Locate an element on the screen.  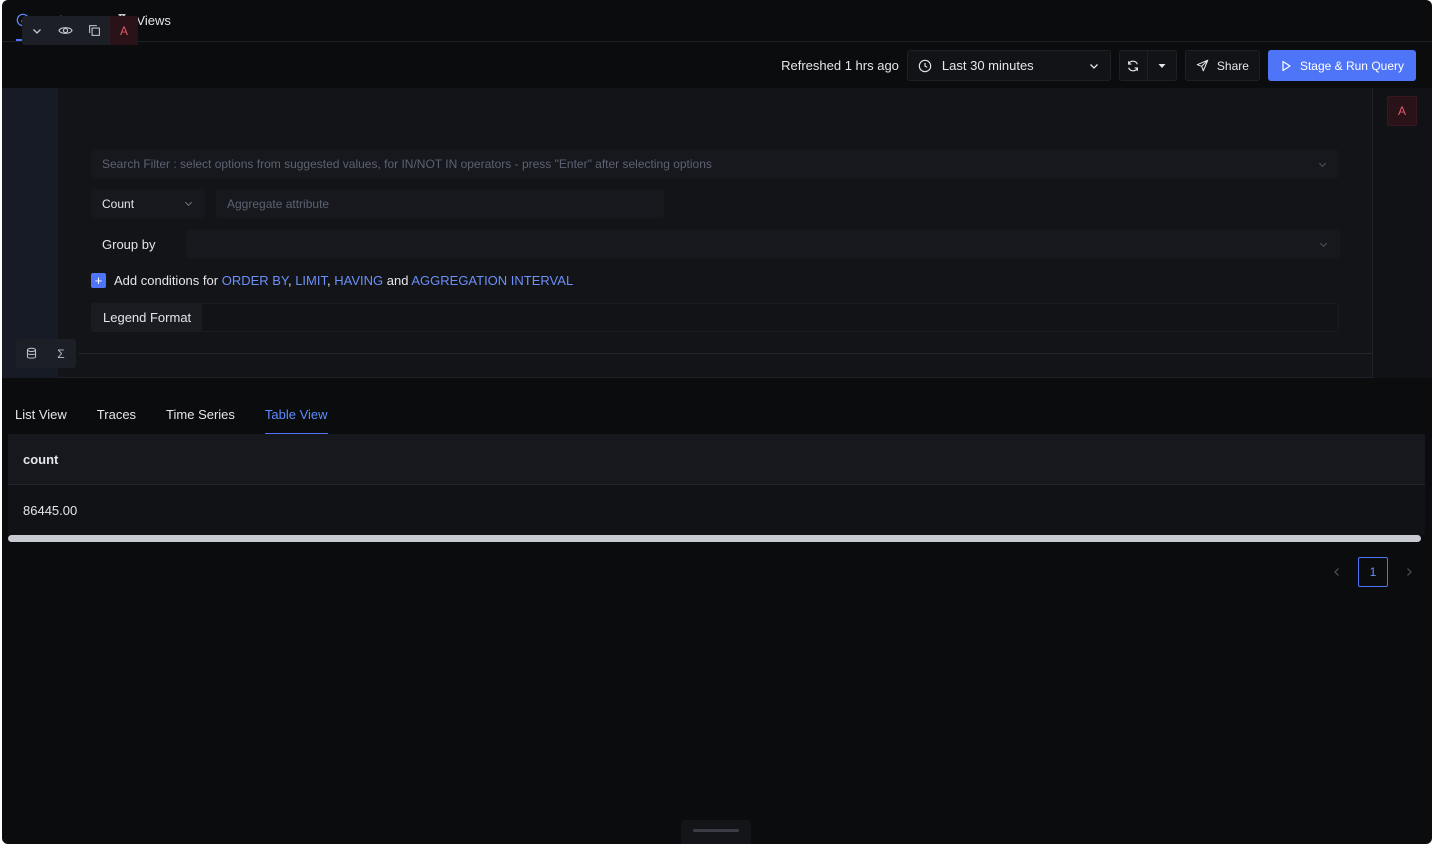
database-icon is located at coordinates (31, 353).